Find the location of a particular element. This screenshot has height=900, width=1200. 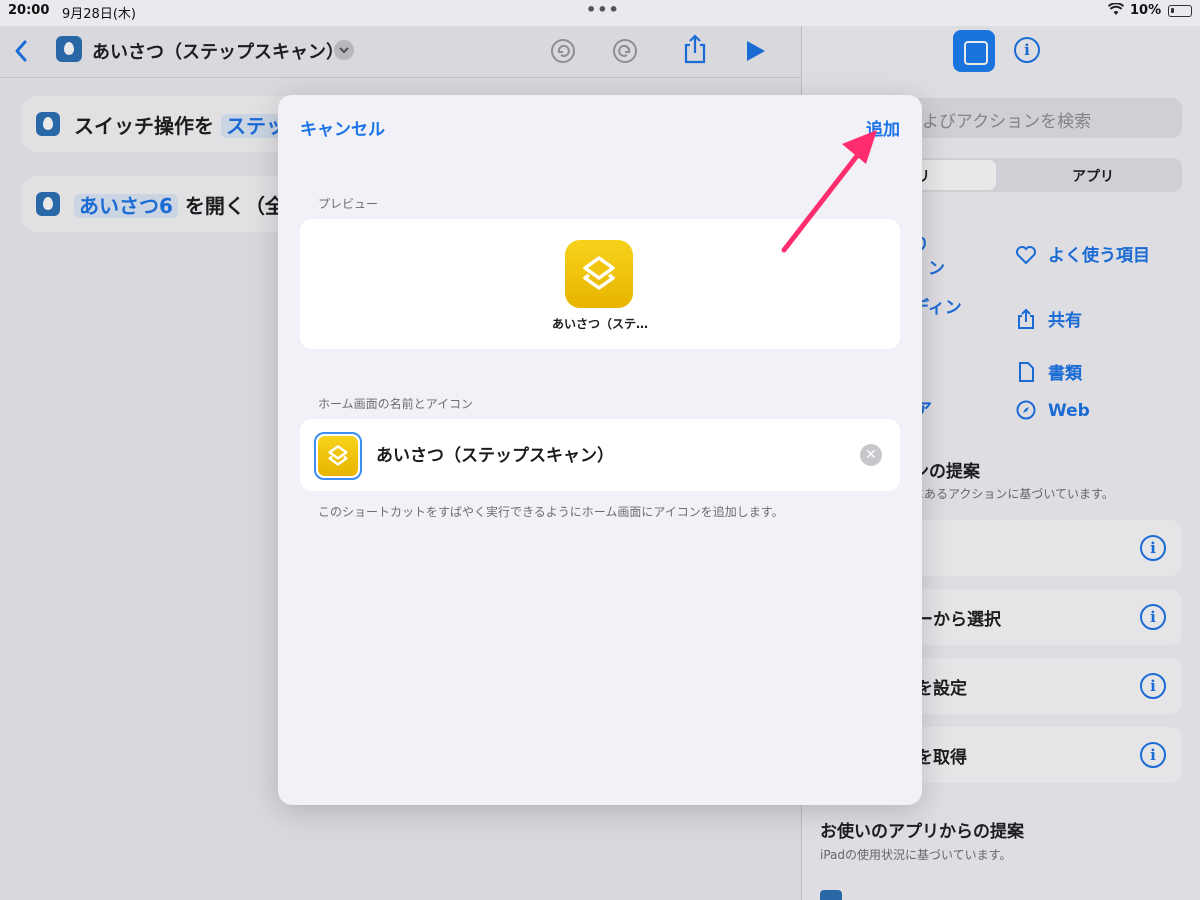

clear-text-icon: ✕ is located at coordinates (871, 455).